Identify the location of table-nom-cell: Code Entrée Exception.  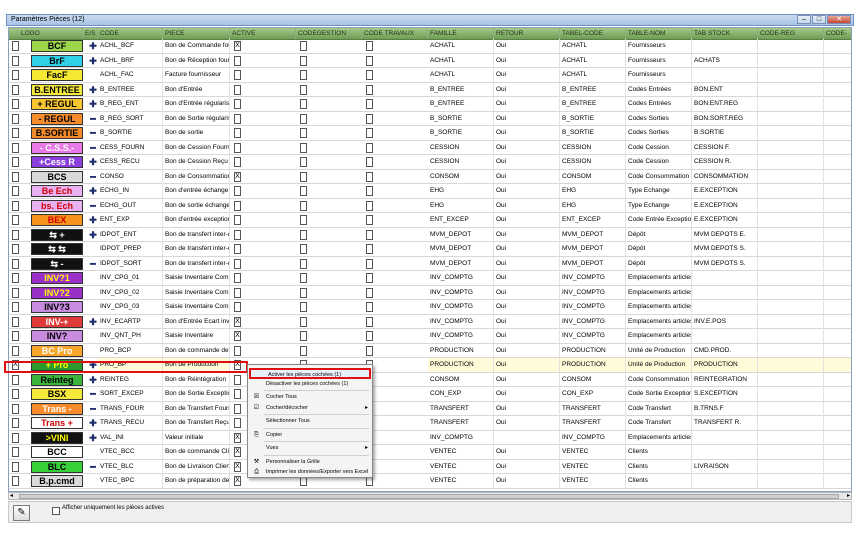
(659, 220).